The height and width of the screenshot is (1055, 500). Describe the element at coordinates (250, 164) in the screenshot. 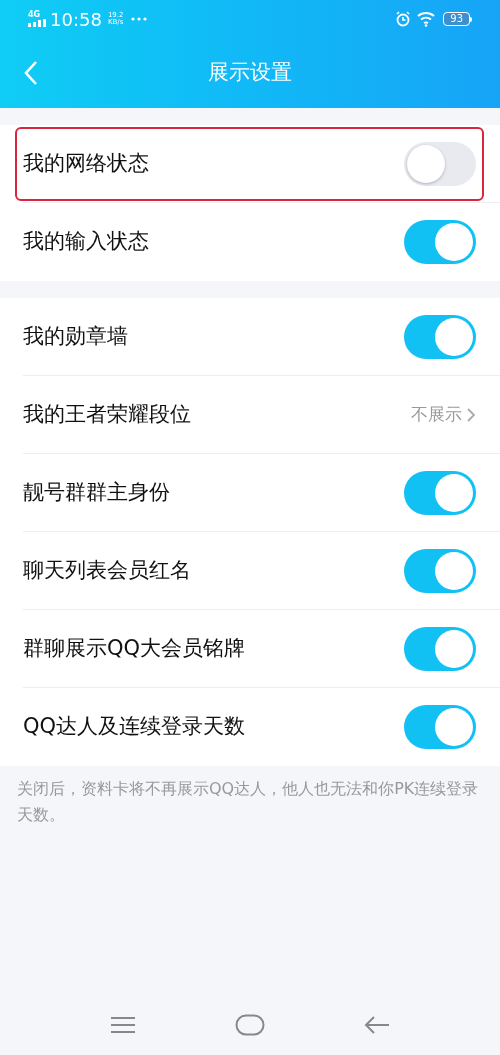

I see `setting-row: 我的网络状态` at that location.